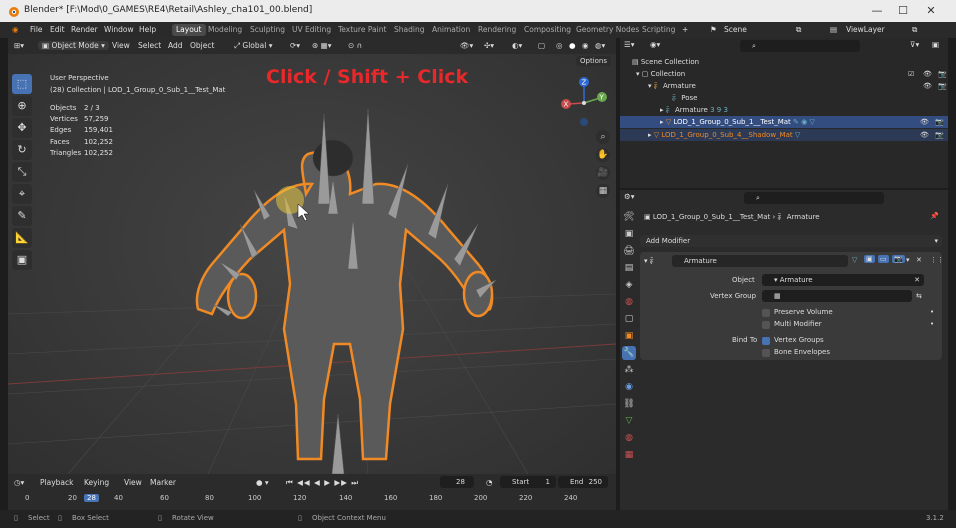 This screenshot has height=528, width=956. What do you see at coordinates (133, 482) in the screenshot?
I see `menu-timeline-view: View` at bounding box center [133, 482].